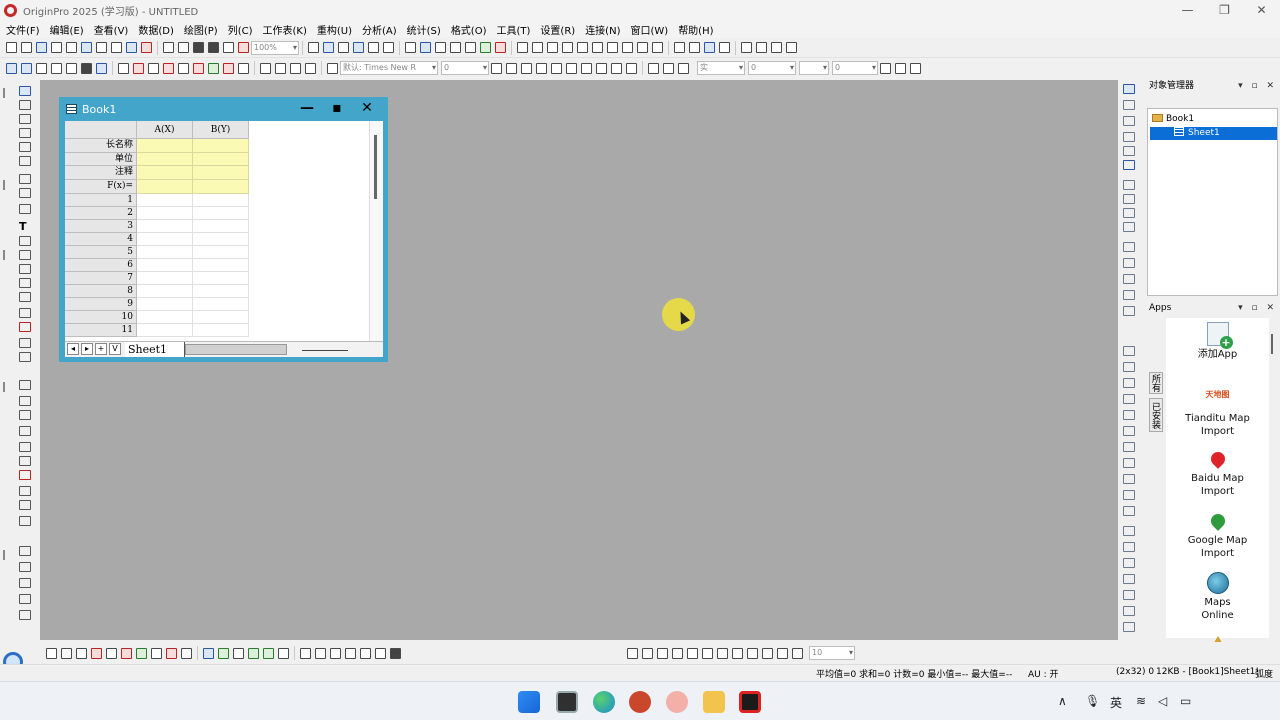  I want to click on vertical-scrollbar, so click(376, 231).